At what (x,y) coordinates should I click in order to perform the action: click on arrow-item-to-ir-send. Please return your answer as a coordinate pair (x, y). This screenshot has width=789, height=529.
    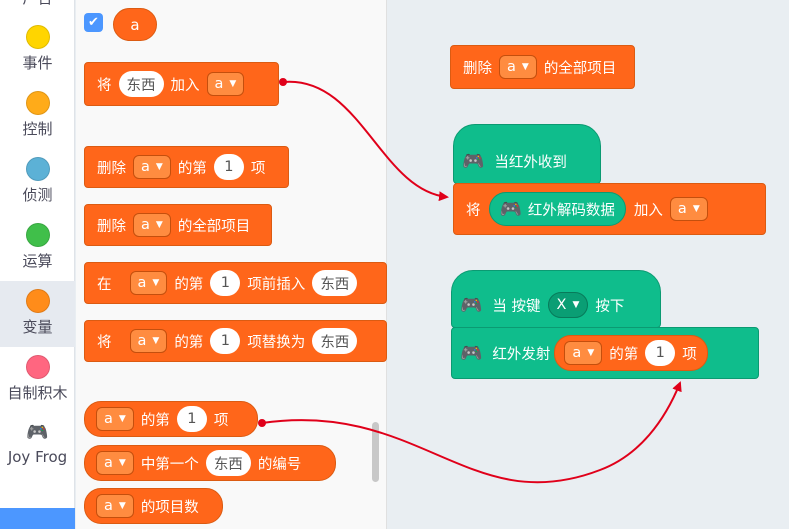
    Looking at the image, I should click on (470, 432).